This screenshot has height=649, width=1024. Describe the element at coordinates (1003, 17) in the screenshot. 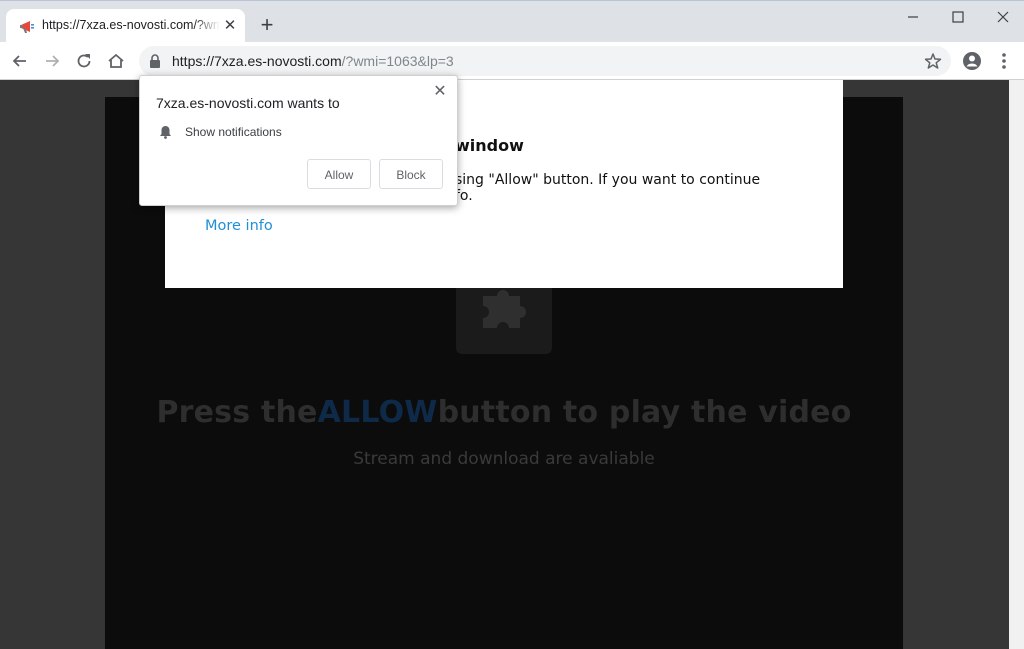

I see `close-window-icon` at that location.